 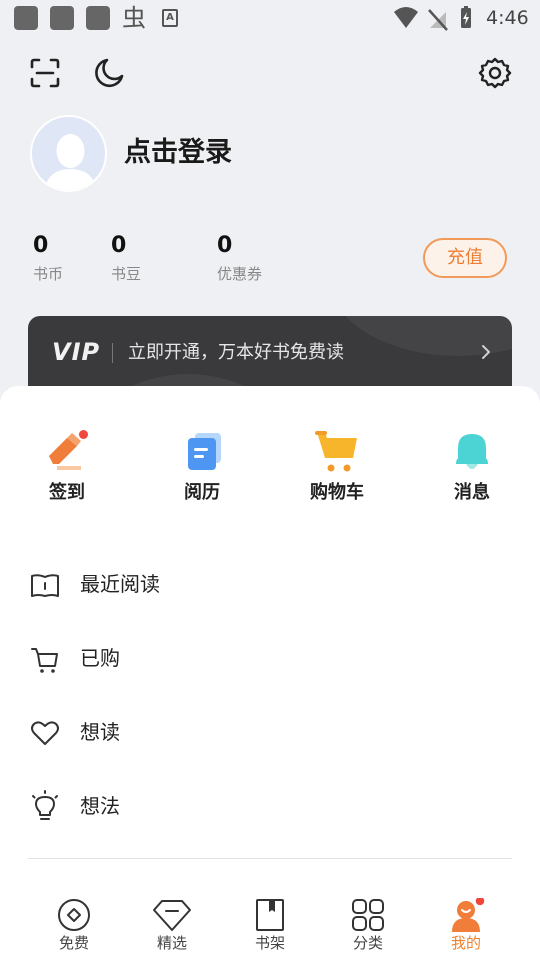 What do you see at coordinates (126, 274) in the screenshot?
I see `stat-label: 书豆` at bounding box center [126, 274].